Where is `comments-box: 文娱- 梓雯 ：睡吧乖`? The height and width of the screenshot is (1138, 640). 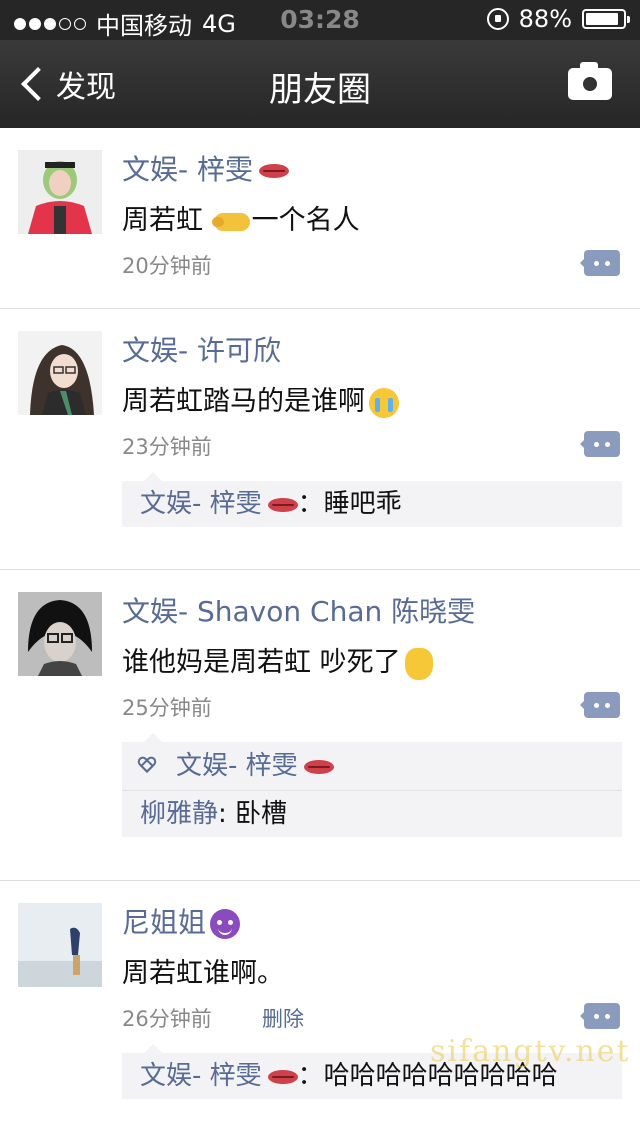 comments-box: 文娱- 梓雯 ：睡吧乖 is located at coordinates (372, 499).